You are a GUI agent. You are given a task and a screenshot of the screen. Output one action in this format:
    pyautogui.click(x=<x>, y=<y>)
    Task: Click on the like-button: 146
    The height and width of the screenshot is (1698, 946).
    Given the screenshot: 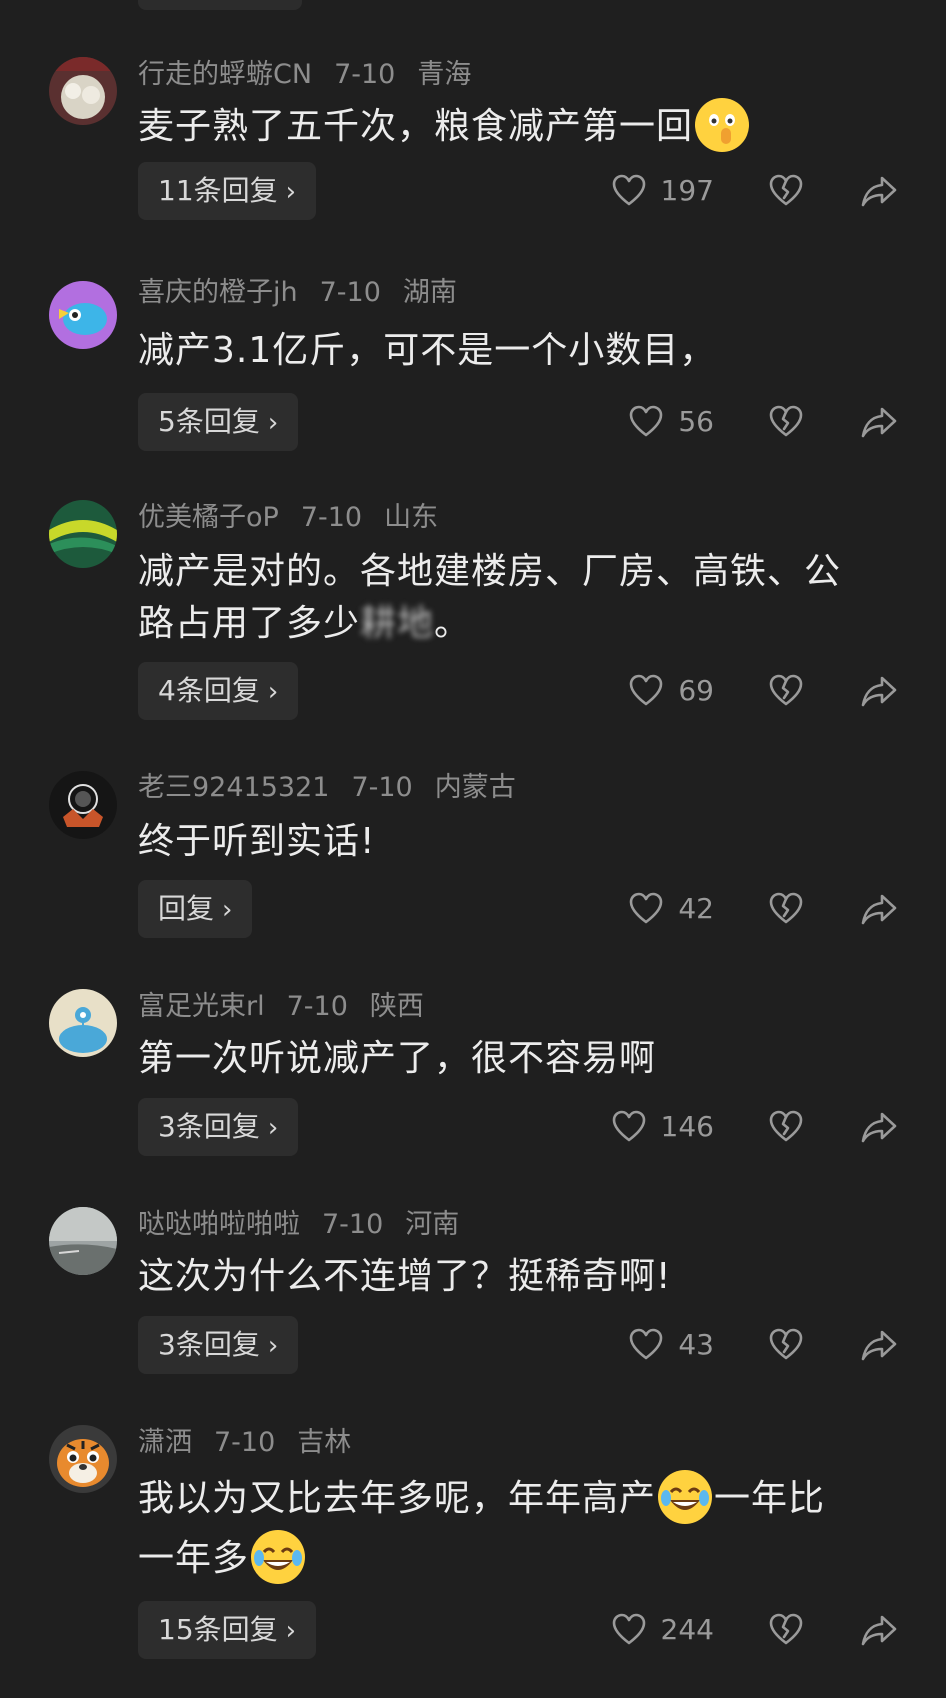 What is the action you would take?
    pyautogui.click(x=662, y=1127)
    